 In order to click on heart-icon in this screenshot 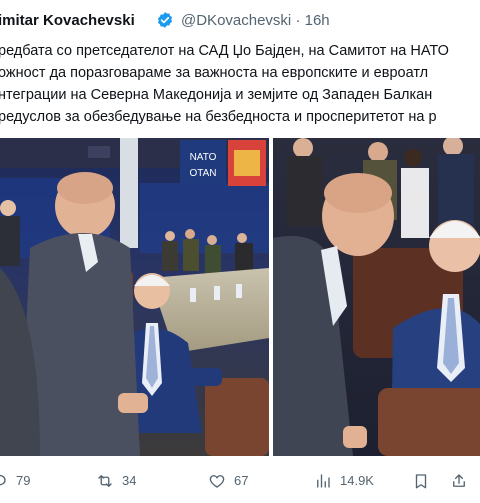, I will do `click(217, 481)`.